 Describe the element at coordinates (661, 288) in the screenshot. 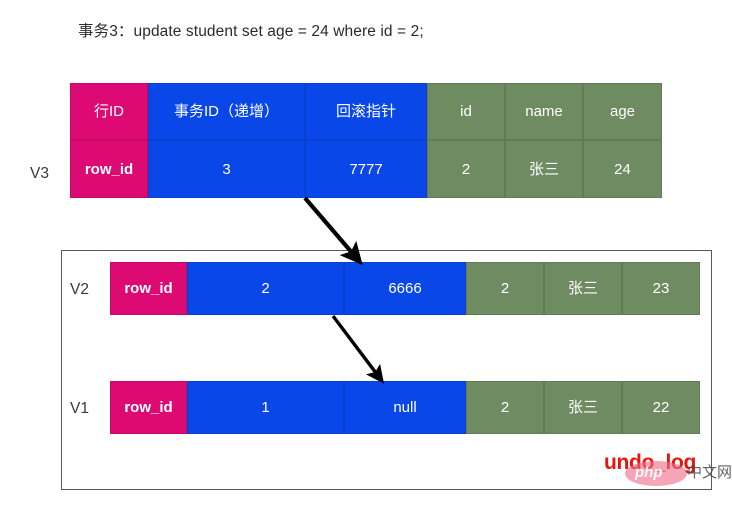

I see `v2-cell-age: 23` at that location.